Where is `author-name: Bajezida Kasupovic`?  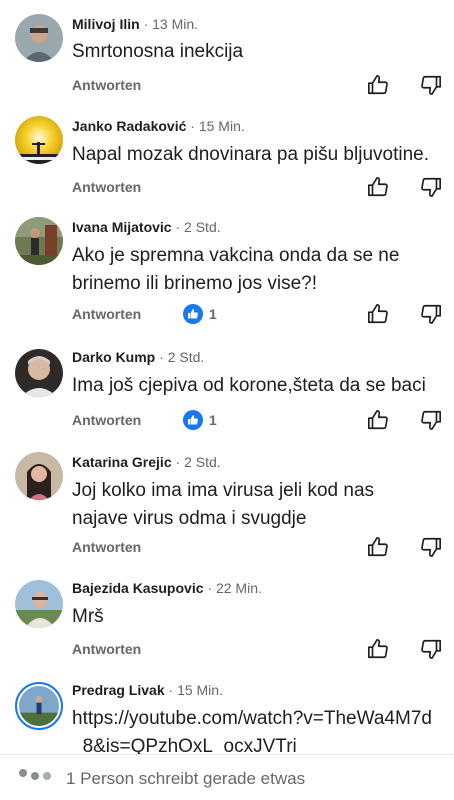 author-name: Bajezida Kasupovic is located at coordinates (138, 588).